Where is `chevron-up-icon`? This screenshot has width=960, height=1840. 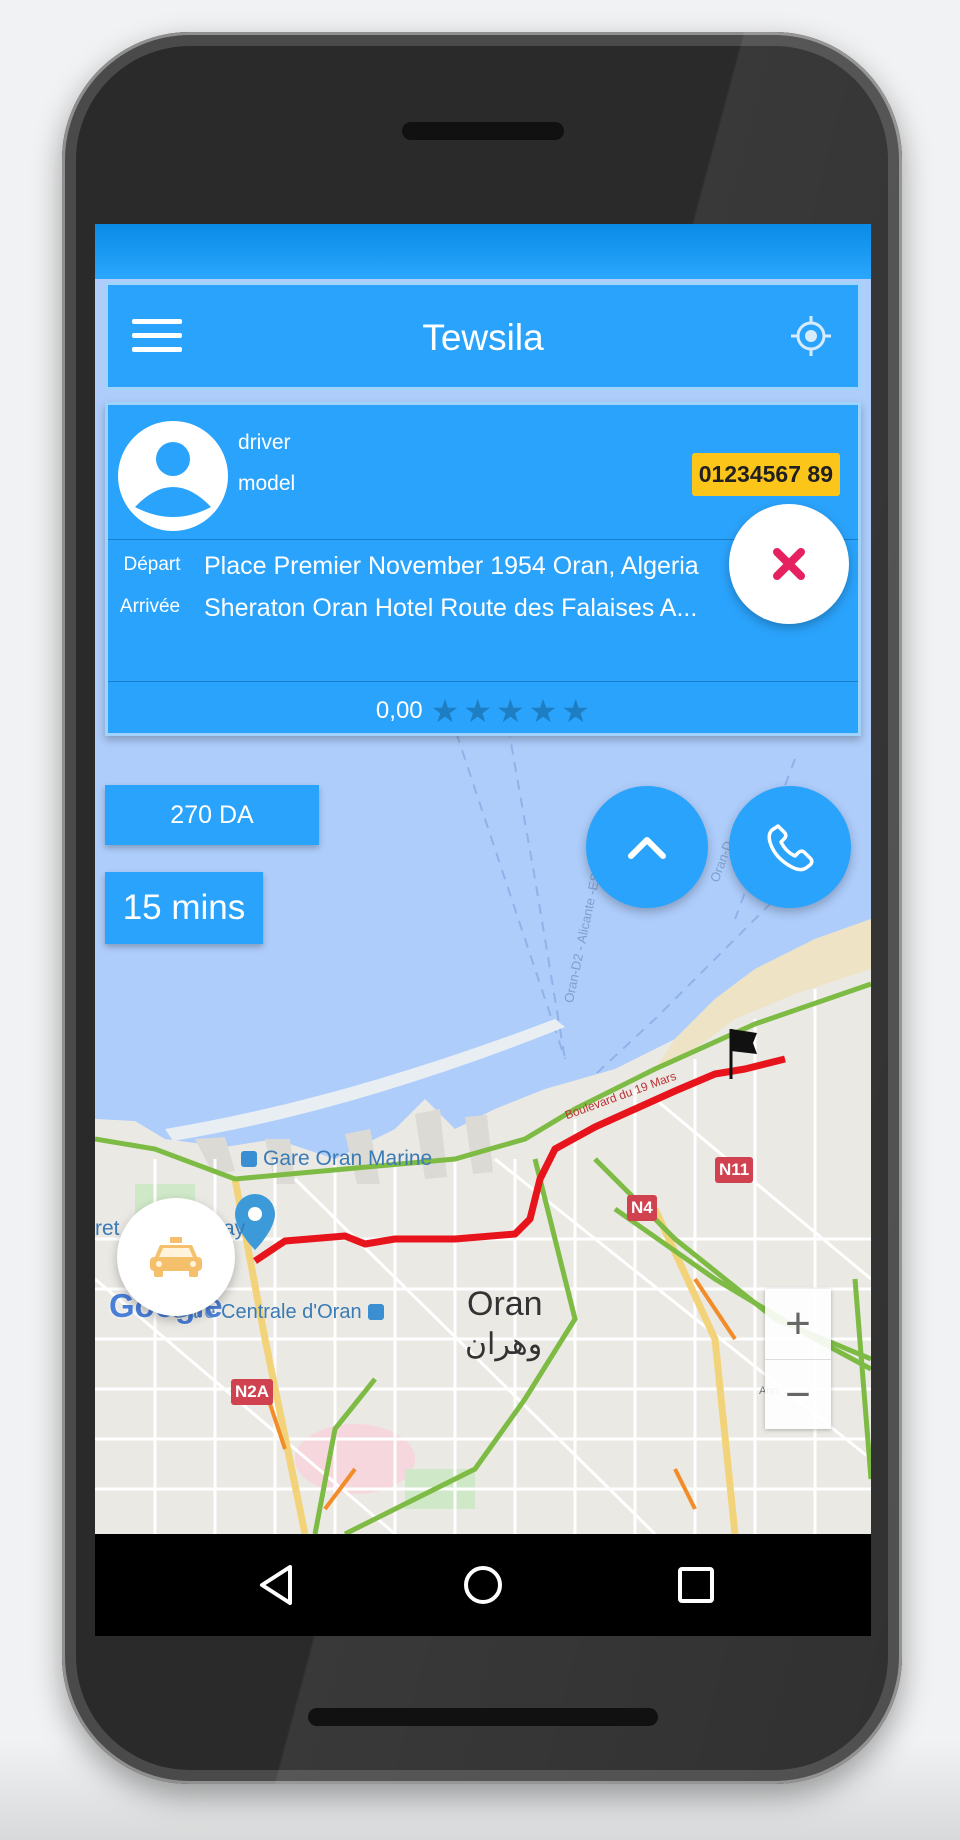
chevron-up-icon is located at coordinates (647, 848).